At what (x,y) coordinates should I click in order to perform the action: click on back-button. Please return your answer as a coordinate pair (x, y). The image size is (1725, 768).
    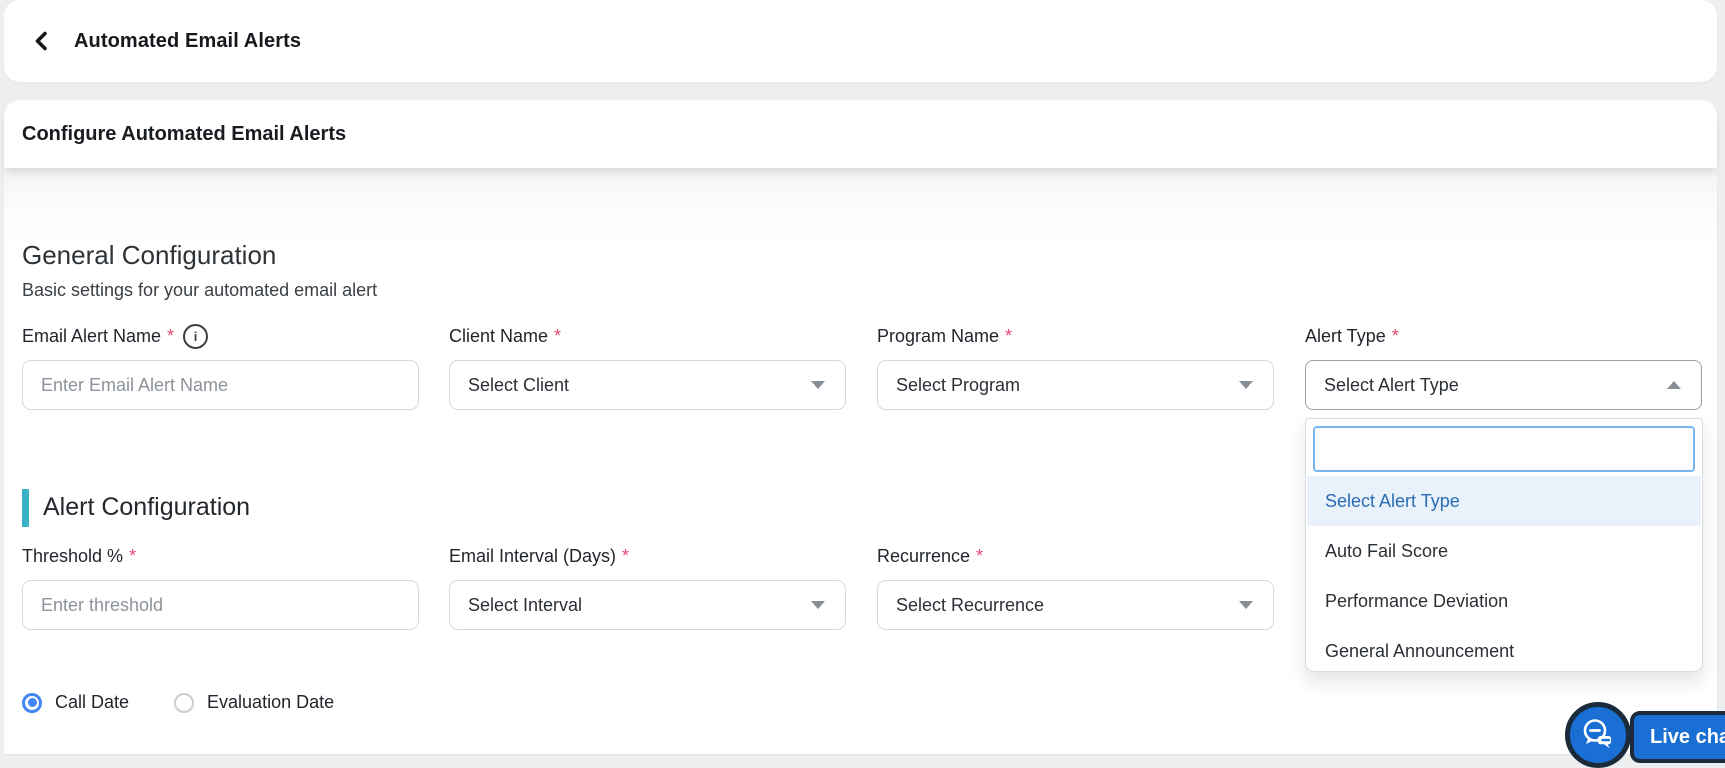
    Looking at the image, I should click on (42, 41).